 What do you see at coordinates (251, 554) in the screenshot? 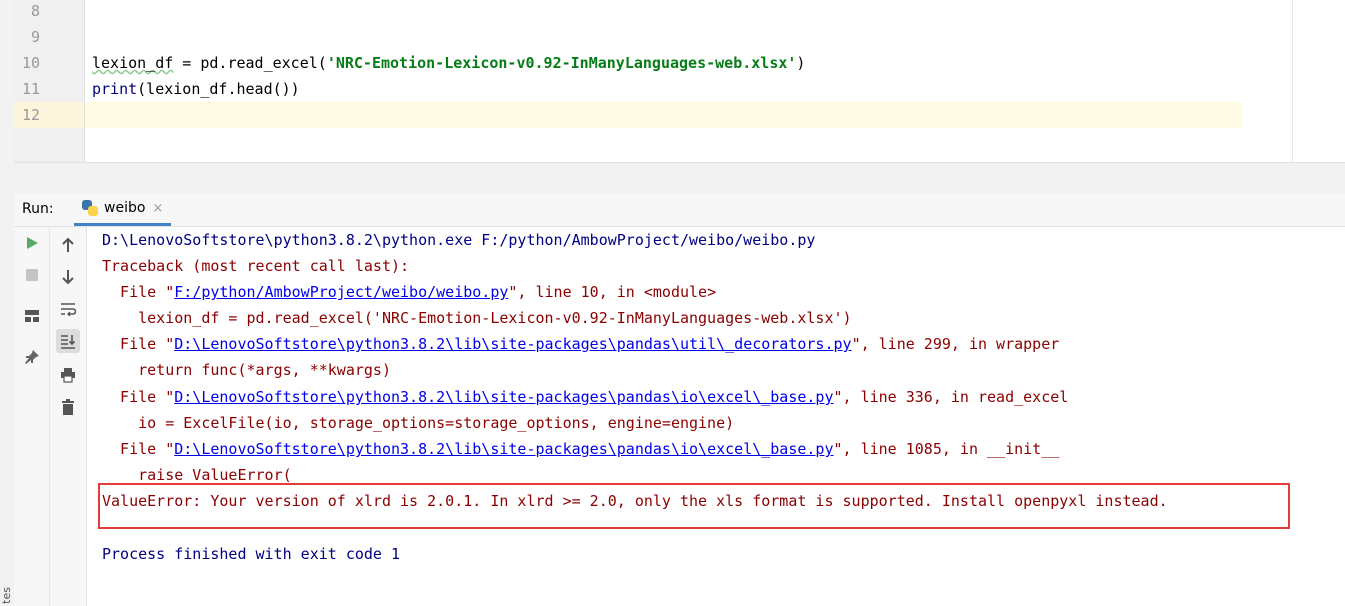
I see `process-exit-message: Process finished with exit code 1` at bounding box center [251, 554].